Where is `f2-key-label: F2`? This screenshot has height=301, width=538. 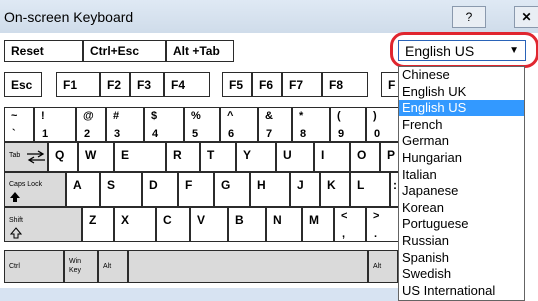 f2-key-label: F2 is located at coordinates (114, 85).